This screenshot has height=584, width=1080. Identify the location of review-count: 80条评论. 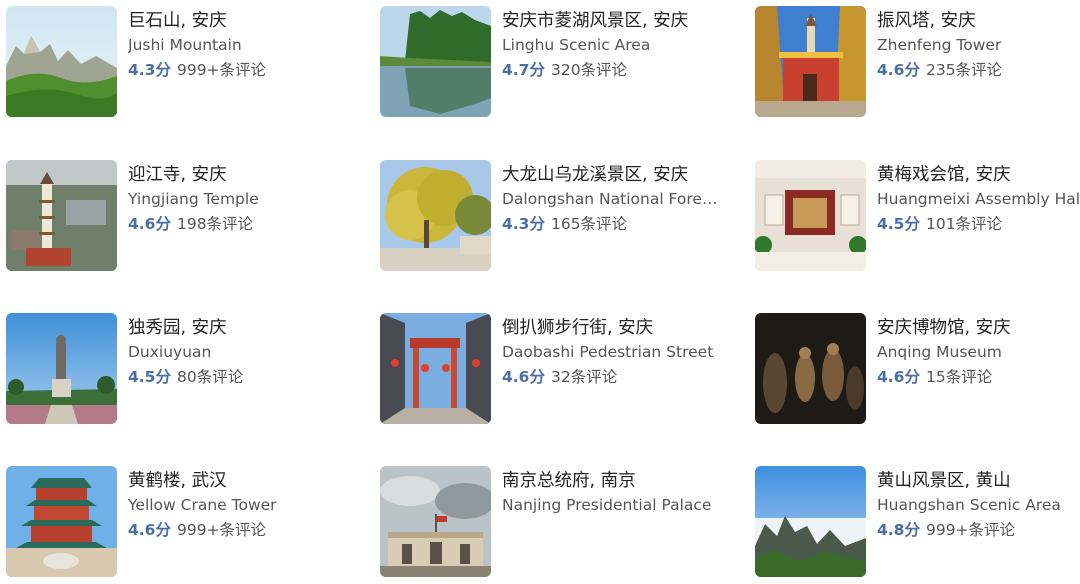
(210, 377).